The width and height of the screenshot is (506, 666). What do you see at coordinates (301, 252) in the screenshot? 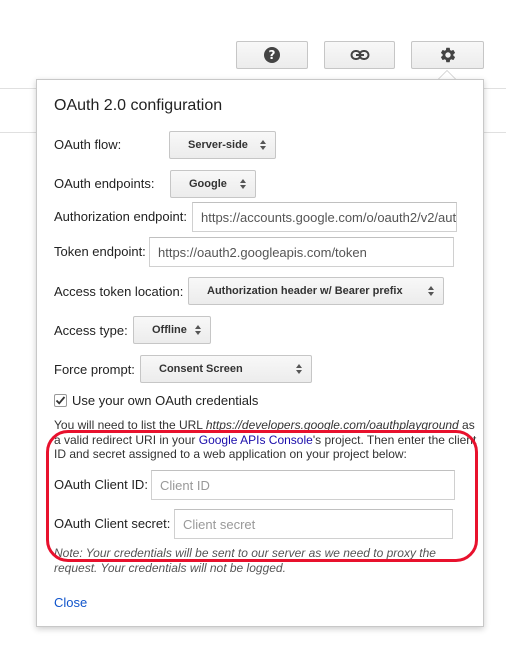
I see `token-endpoint-input: https://oauth2.googleapis.com/token` at bounding box center [301, 252].